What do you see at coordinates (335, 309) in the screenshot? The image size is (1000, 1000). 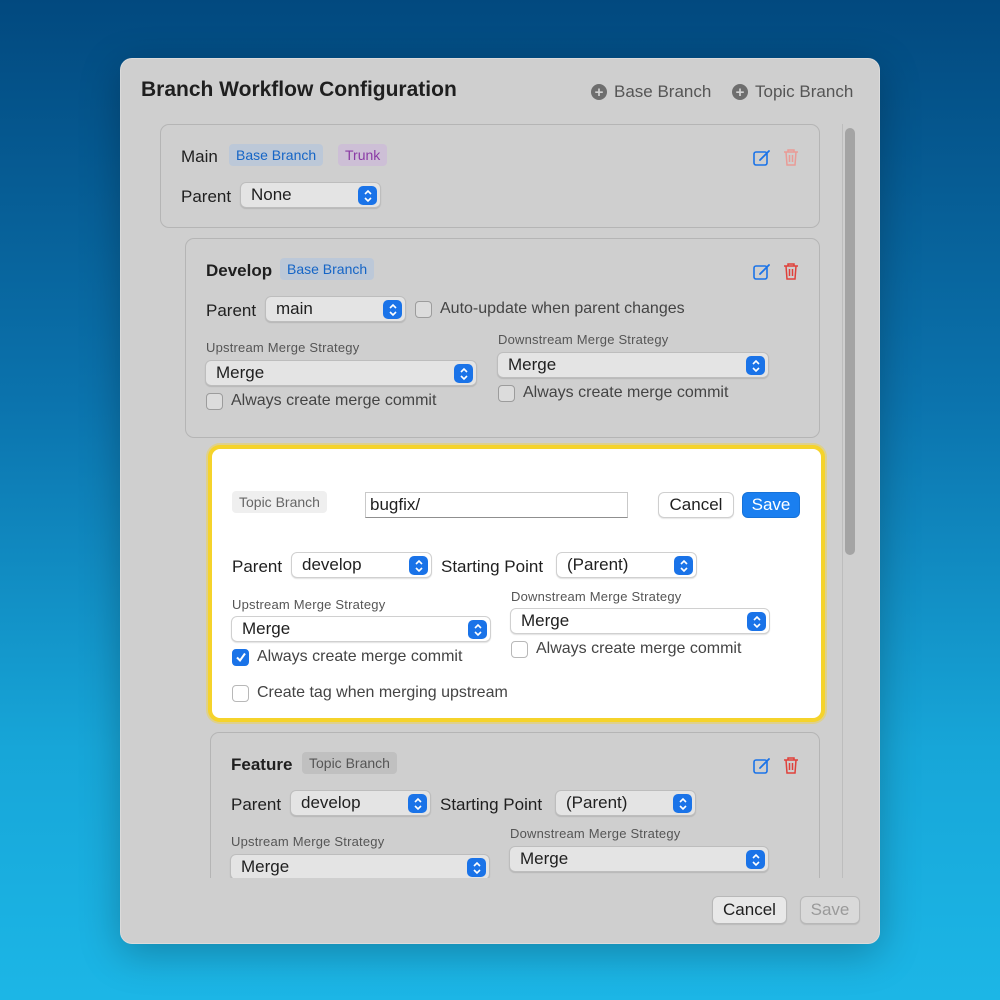 I see `parent-select: main` at bounding box center [335, 309].